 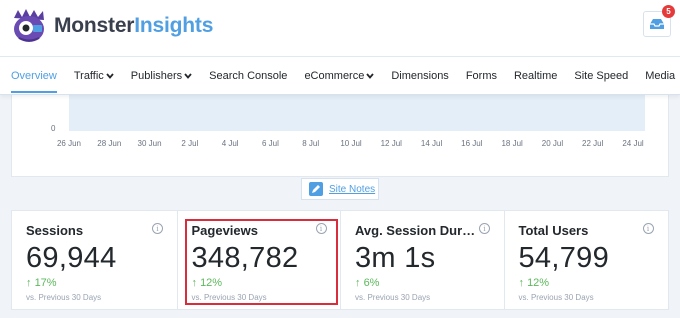 I want to click on metric-change-value: 17%, so click(x=45, y=283).